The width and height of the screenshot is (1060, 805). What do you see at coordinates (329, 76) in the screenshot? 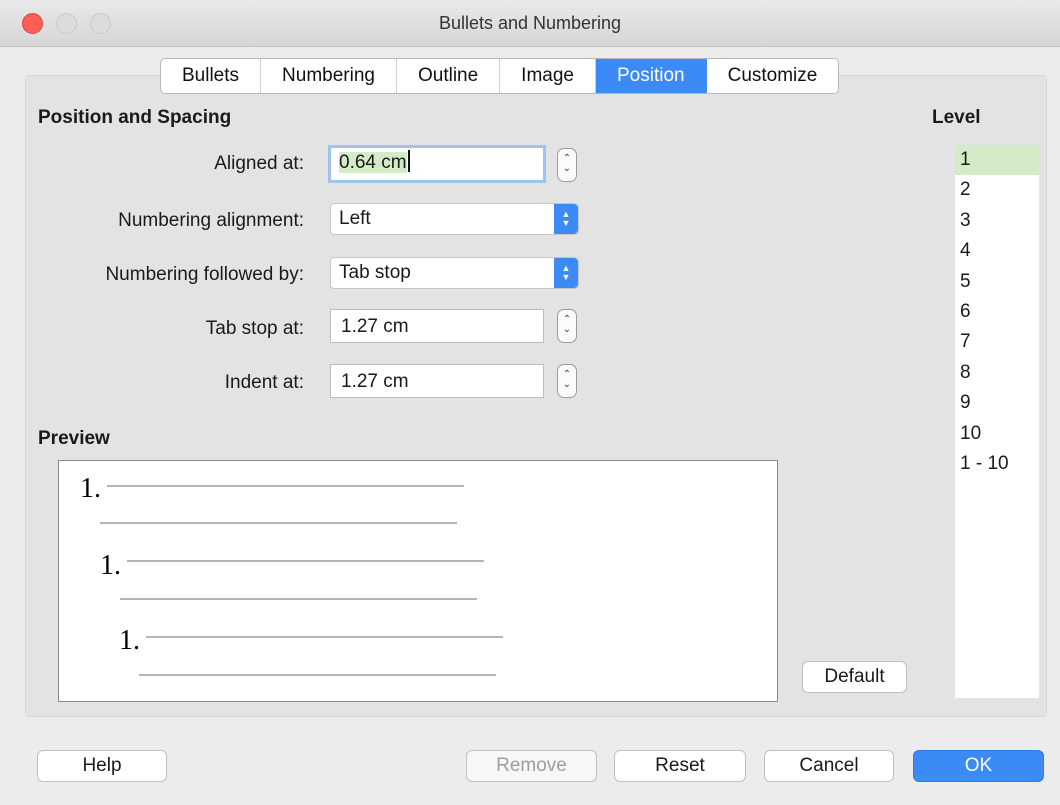
I see `tab-numbering: Numbering` at bounding box center [329, 76].